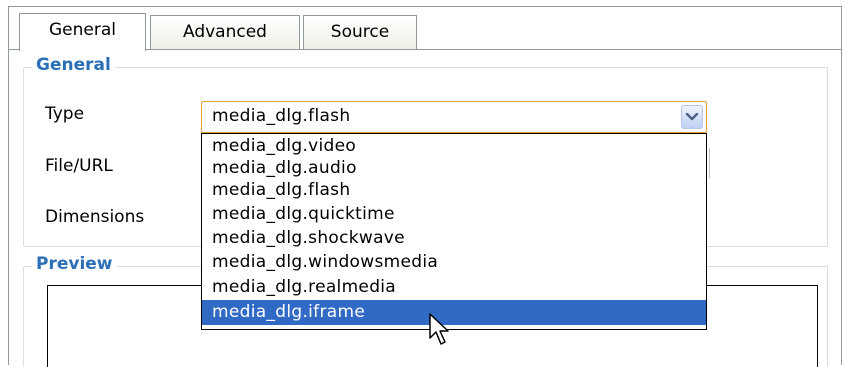 This screenshot has height=367, width=845. I want to click on dropdown-option-video: media_dlg.video, so click(454, 146).